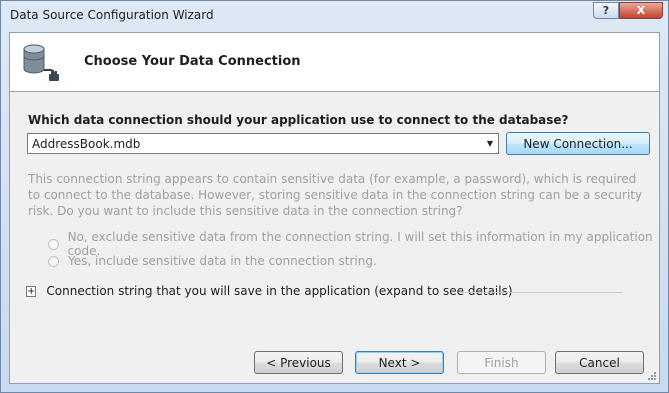 This screenshot has width=669, height=393. Describe the element at coordinates (399, 362) in the screenshot. I see `next-button: Next >` at that location.